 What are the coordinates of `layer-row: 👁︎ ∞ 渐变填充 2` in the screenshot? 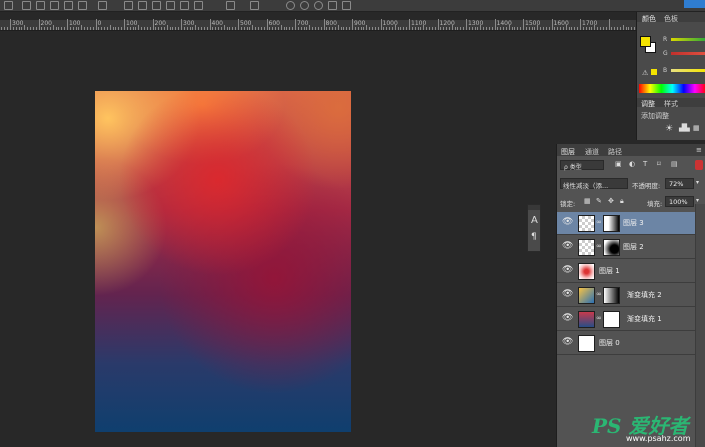 It's located at (626, 295).